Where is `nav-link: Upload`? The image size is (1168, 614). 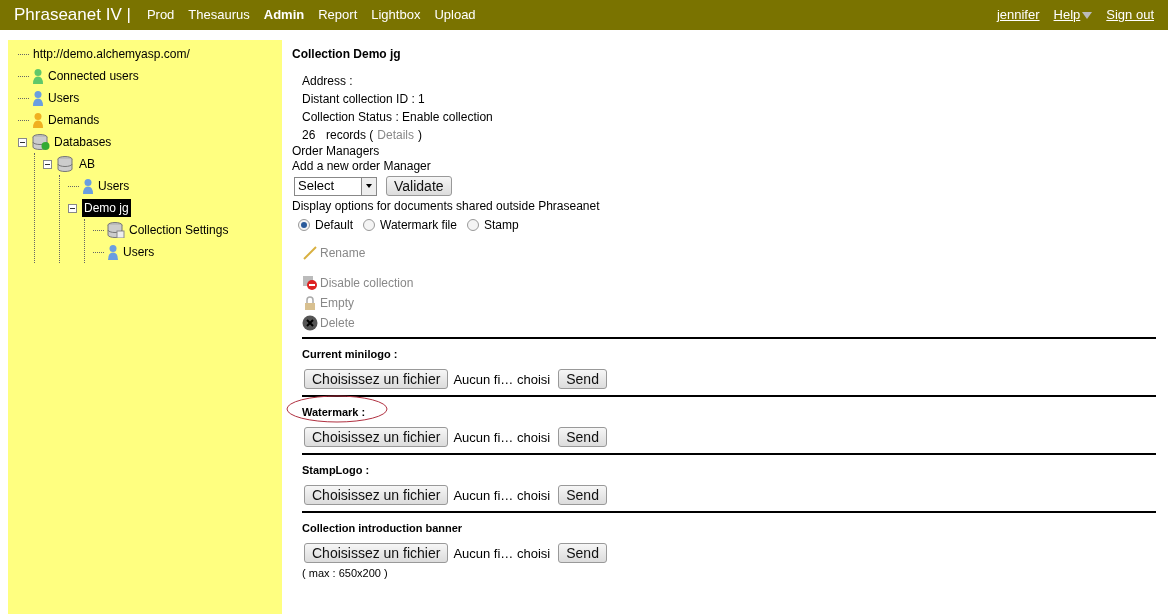 nav-link: Upload is located at coordinates (455, 15).